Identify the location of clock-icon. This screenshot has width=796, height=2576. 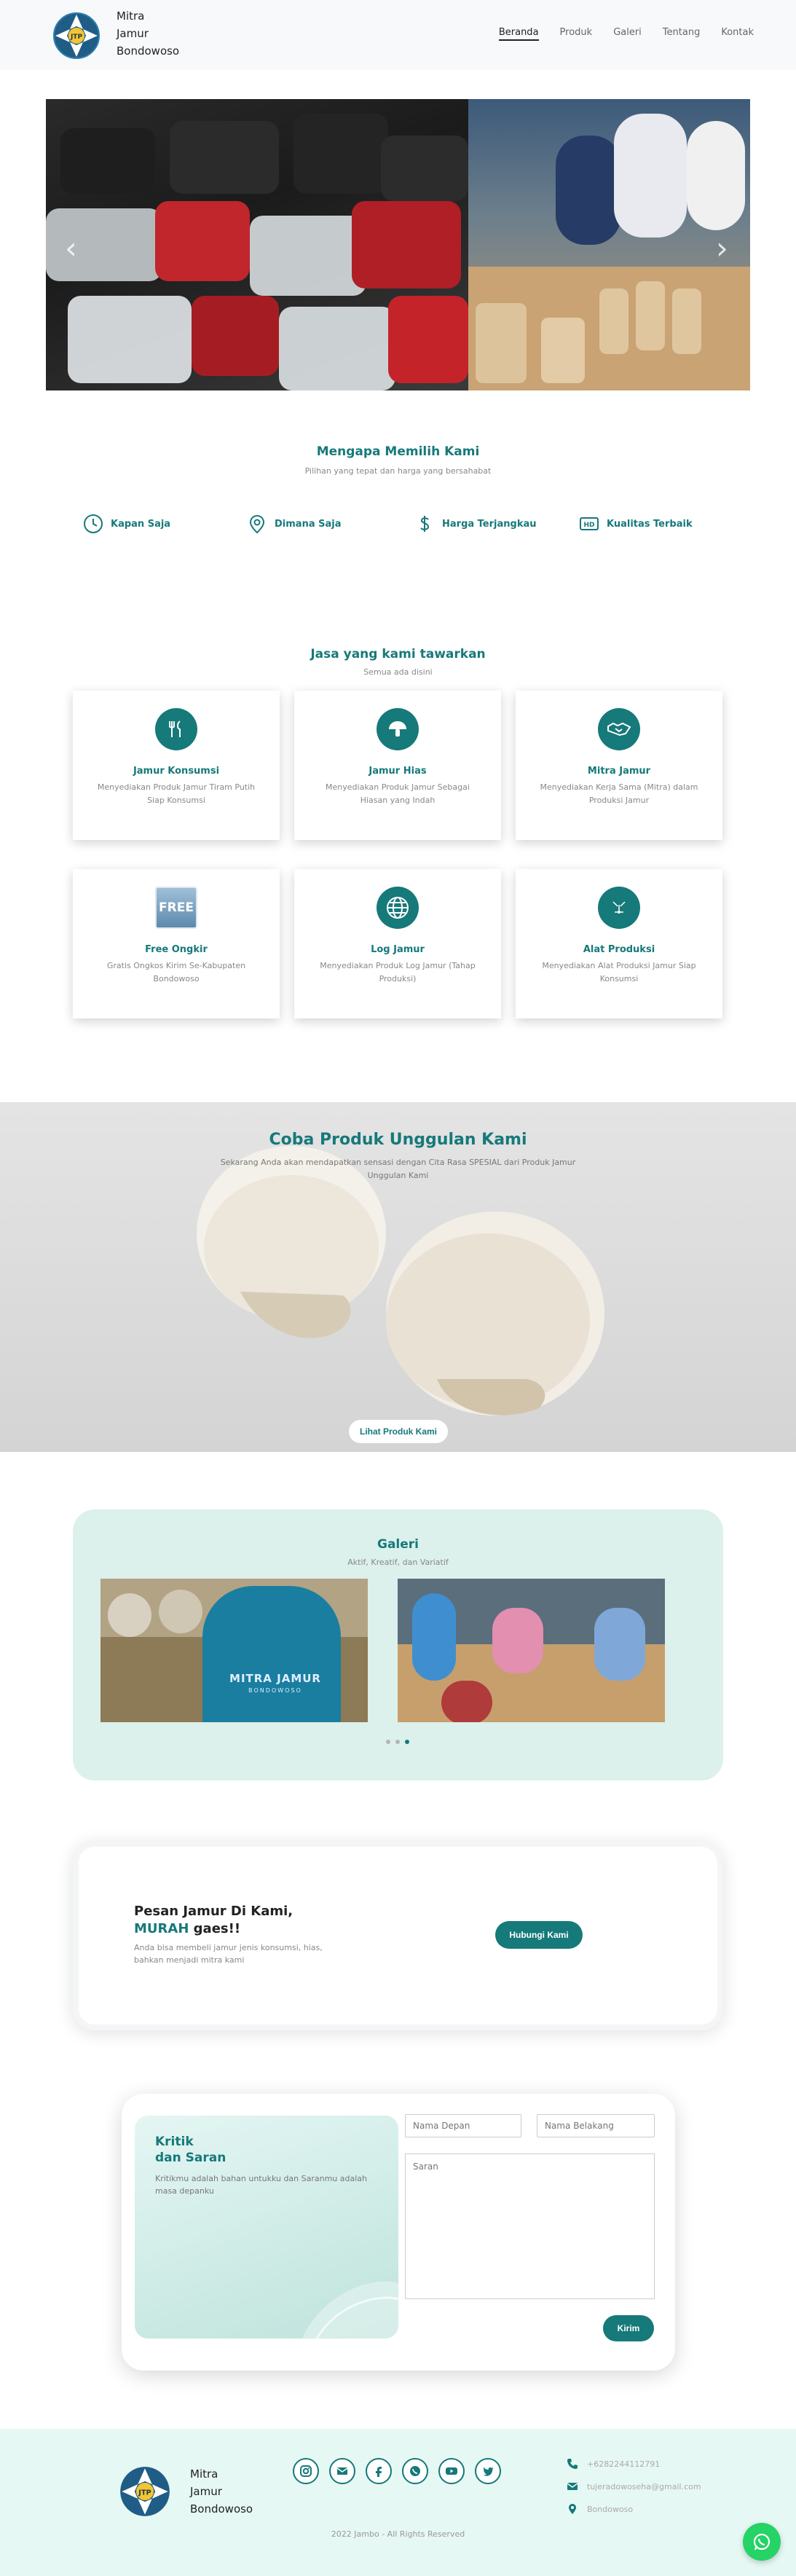
(93, 523).